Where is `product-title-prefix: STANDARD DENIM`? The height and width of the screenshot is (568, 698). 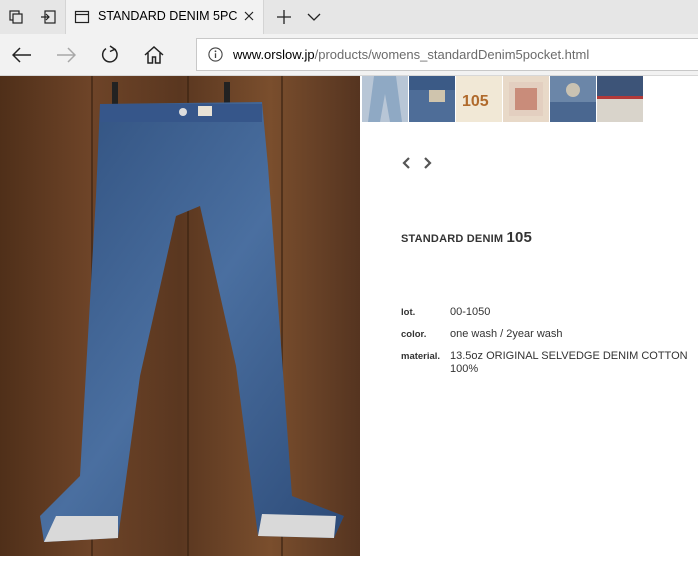 product-title-prefix: STANDARD DENIM is located at coordinates (452, 239).